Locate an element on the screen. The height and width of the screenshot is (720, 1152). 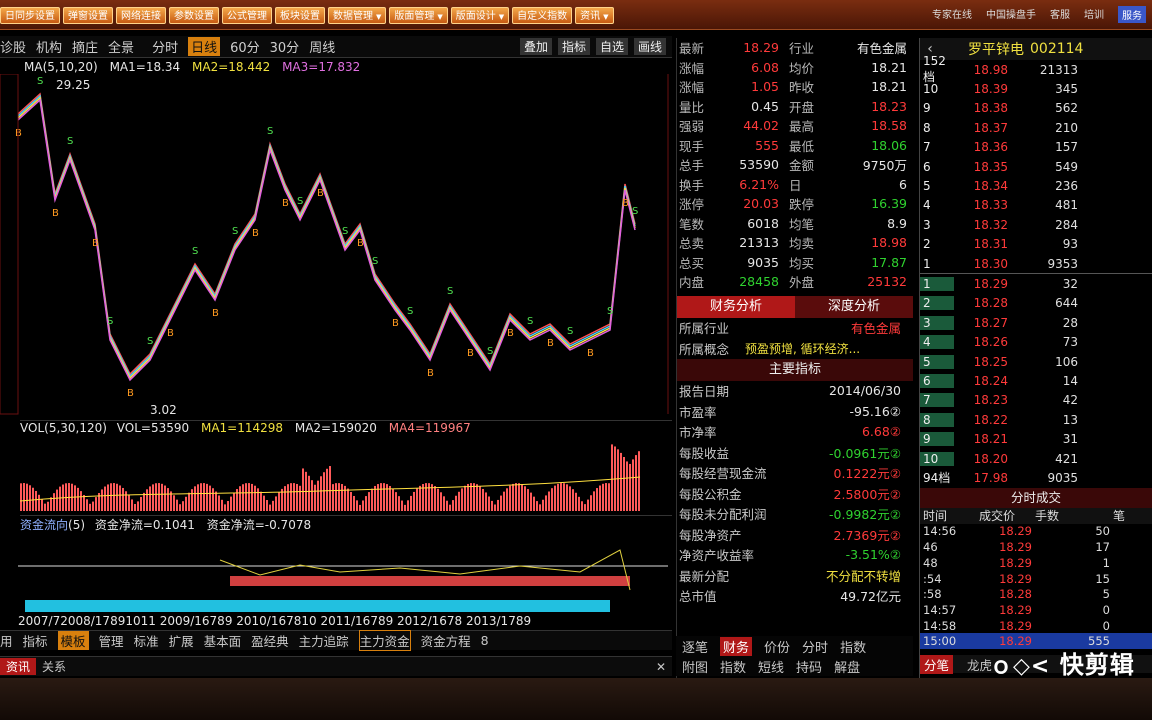
top-link-4: 服务 is located at coordinates (1132, 14).